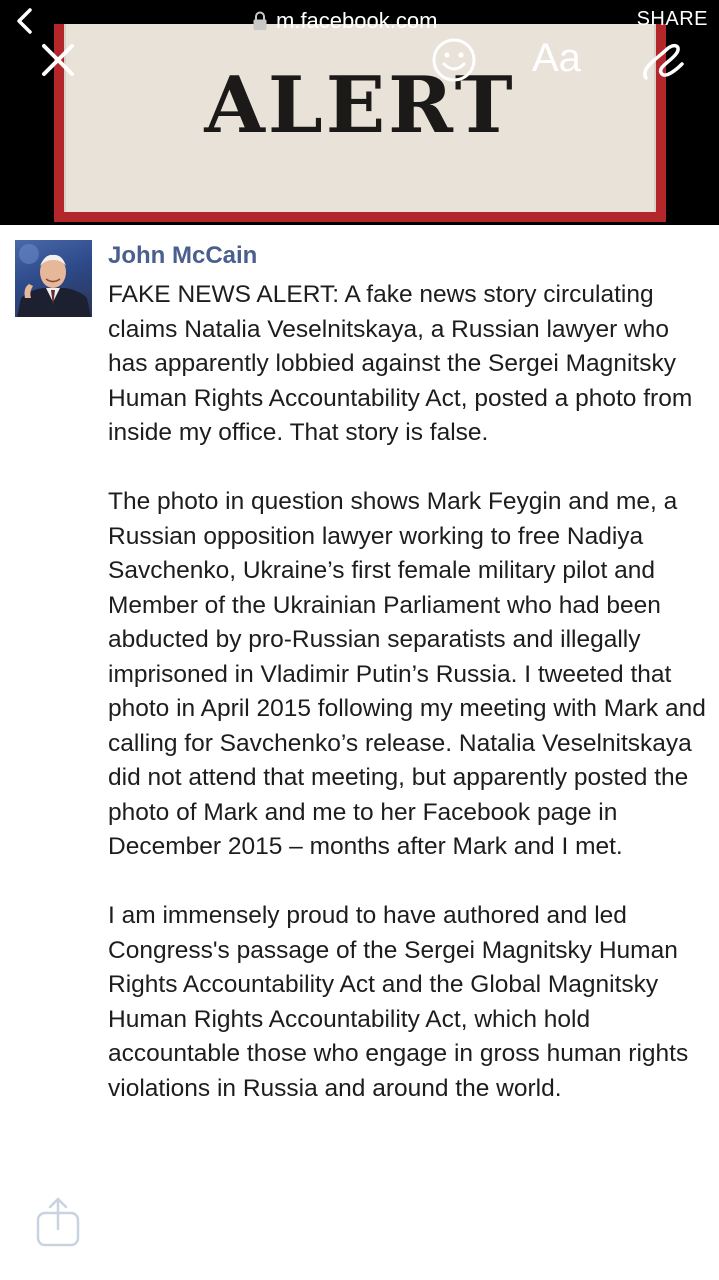 The height and width of the screenshot is (1280, 719). Describe the element at coordinates (25, 21) in the screenshot. I see `chevron-left-icon` at that location.